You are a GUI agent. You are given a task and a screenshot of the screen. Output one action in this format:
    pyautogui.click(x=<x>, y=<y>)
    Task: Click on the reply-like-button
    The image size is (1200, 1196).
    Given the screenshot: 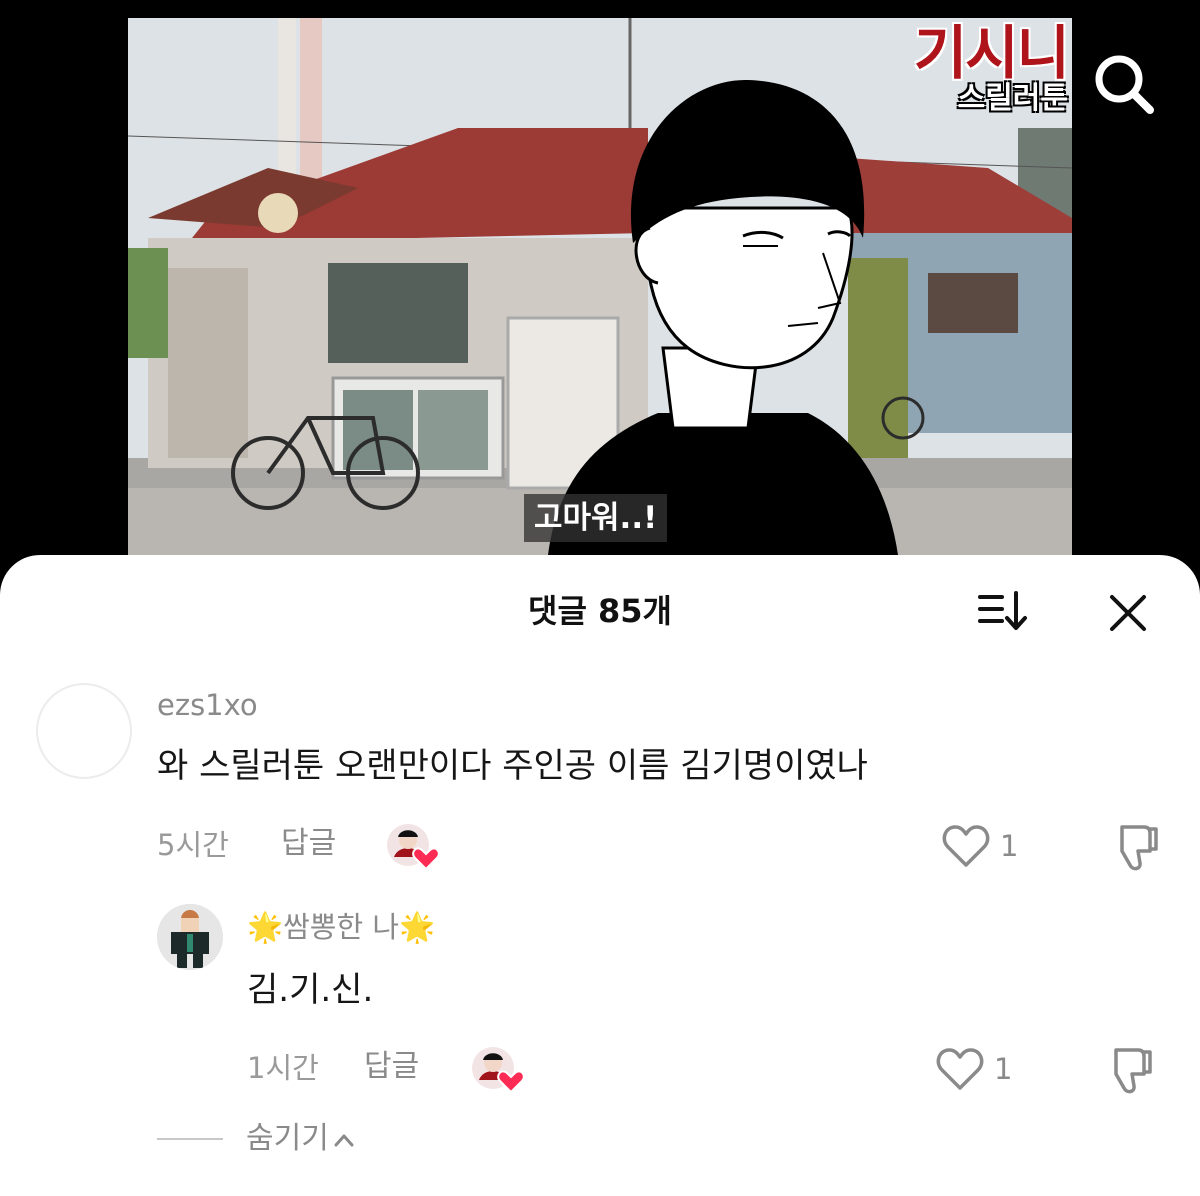 What is the action you would take?
    pyautogui.click(x=960, y=1069)
    